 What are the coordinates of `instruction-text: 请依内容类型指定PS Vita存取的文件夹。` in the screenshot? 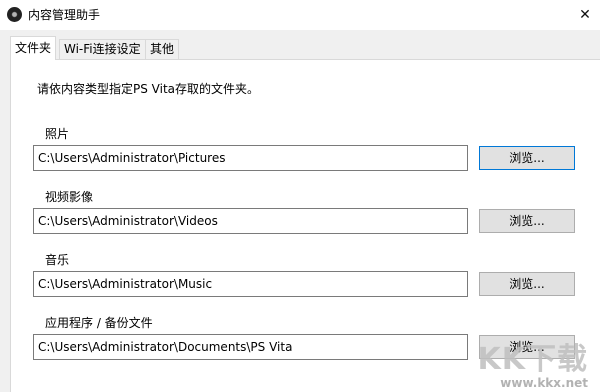 It's located at (148, 89).